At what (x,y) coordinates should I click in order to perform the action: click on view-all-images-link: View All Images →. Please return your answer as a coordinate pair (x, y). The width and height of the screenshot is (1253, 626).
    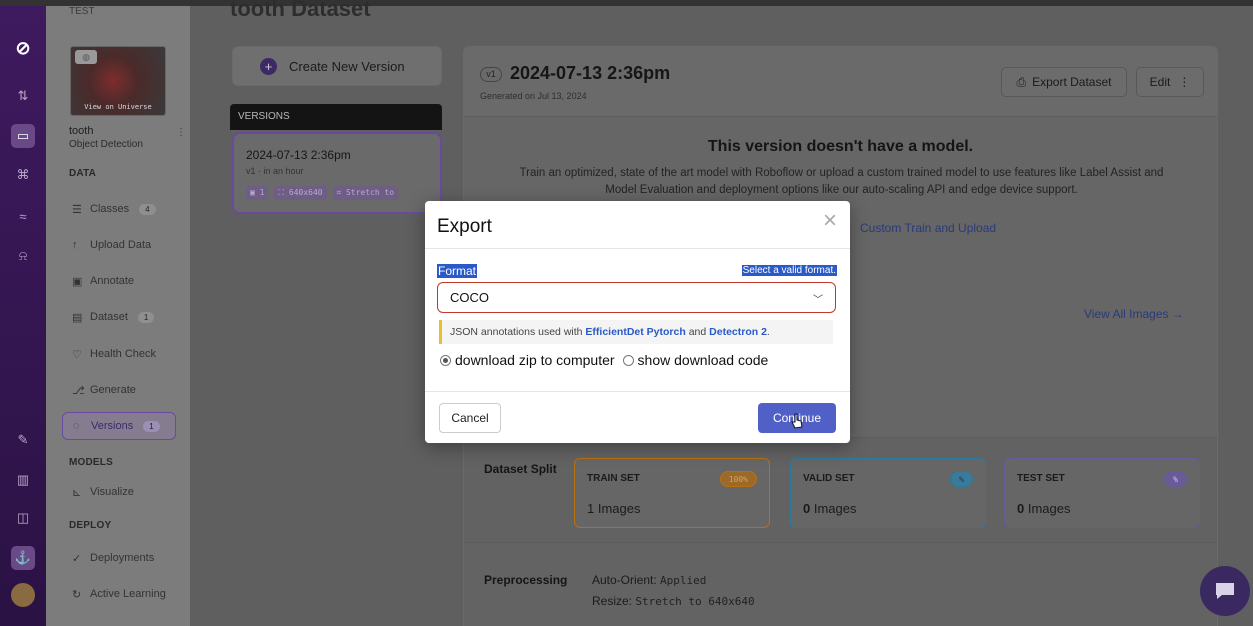
    Looking at the image, I should click on (1134, 314).